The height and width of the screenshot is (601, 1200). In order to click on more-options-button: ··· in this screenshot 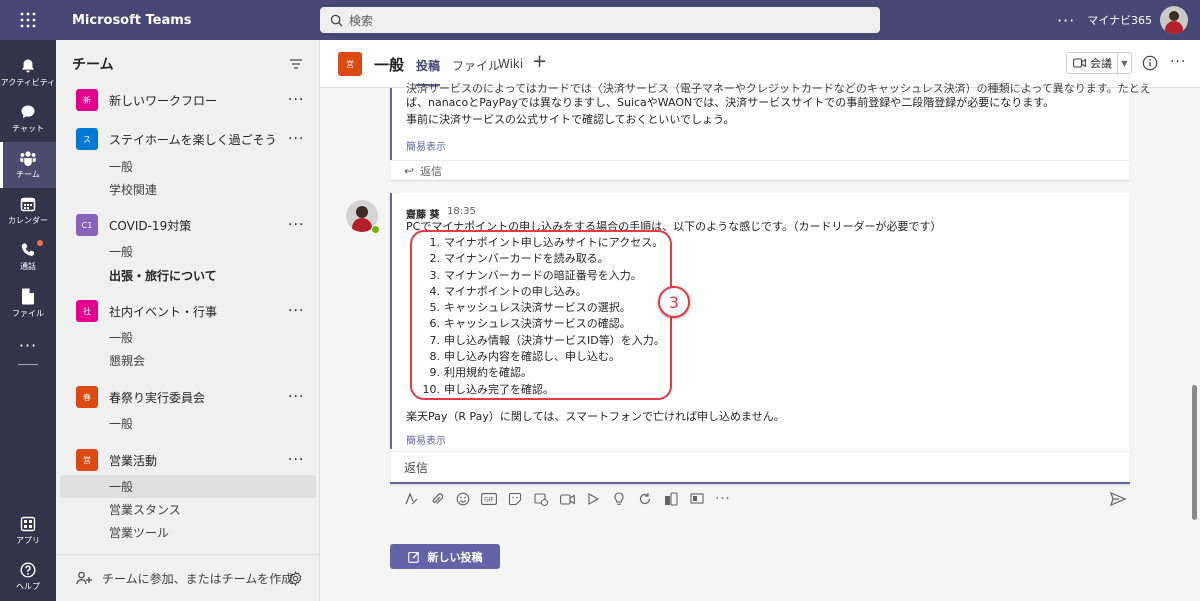, I will do `click(1066, 20)`.